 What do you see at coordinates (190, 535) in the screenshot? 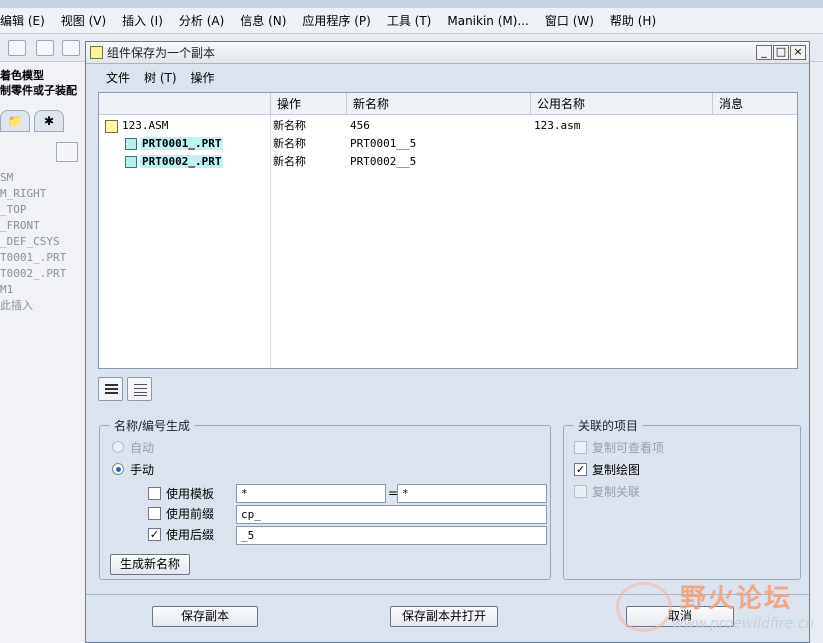
I see `use-suffix-label: 使用后缀` at bounding box center [190, 535].